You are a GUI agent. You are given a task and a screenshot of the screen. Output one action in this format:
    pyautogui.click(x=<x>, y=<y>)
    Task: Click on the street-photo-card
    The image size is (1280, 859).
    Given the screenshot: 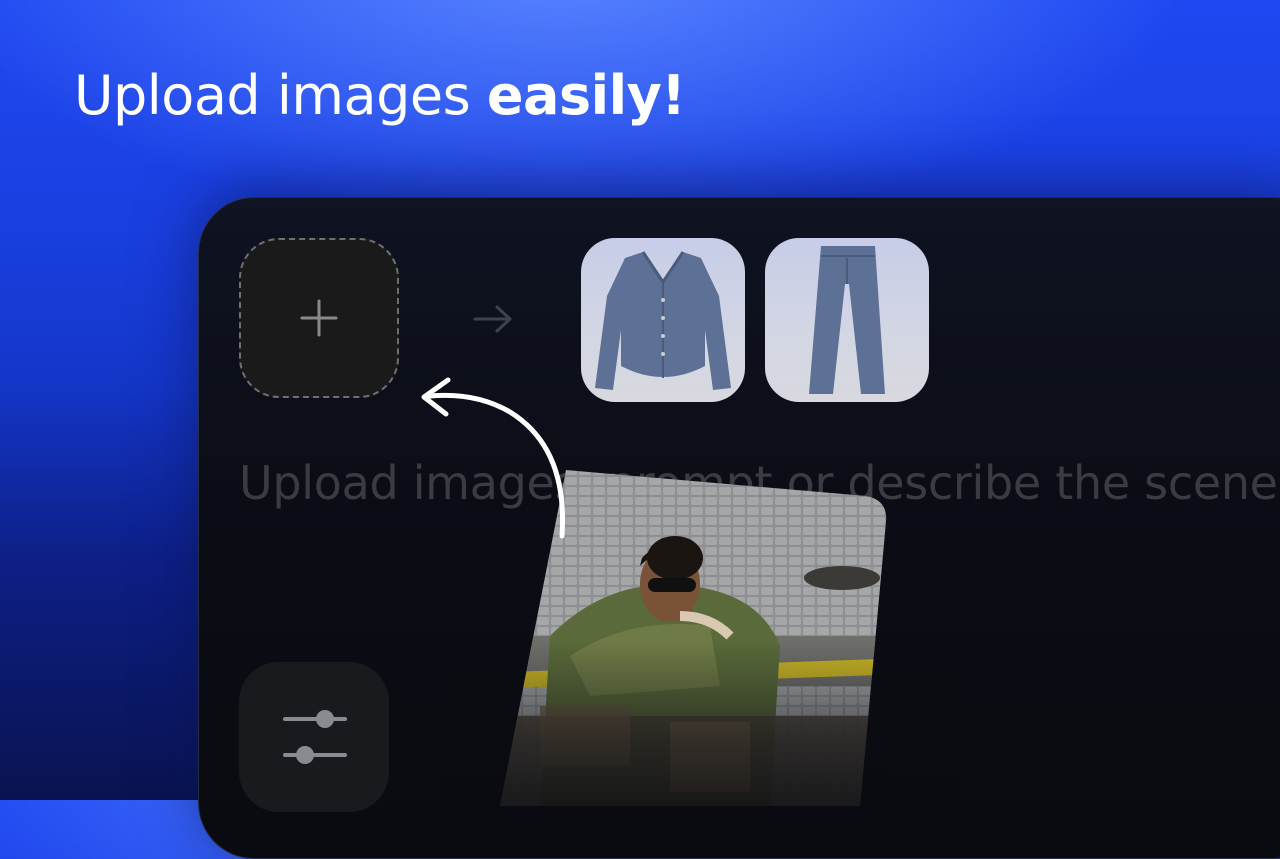 What is the action you would take?
    pyautogui.click(x=690, y=636)
    